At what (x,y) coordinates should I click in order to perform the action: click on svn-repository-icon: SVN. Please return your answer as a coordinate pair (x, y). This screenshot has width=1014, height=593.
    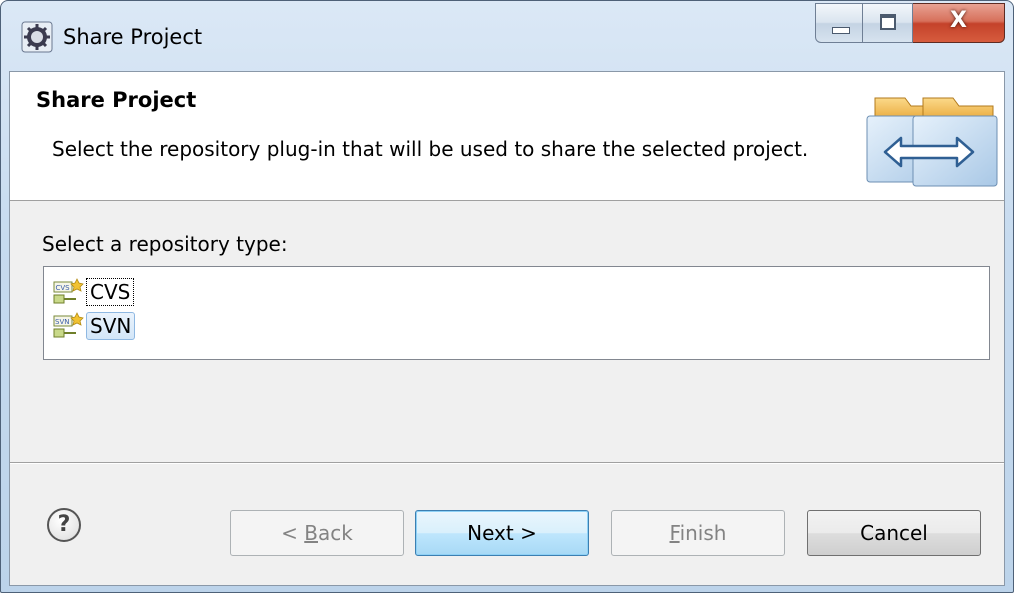
    Looking at the image, I should click on (68, 325).